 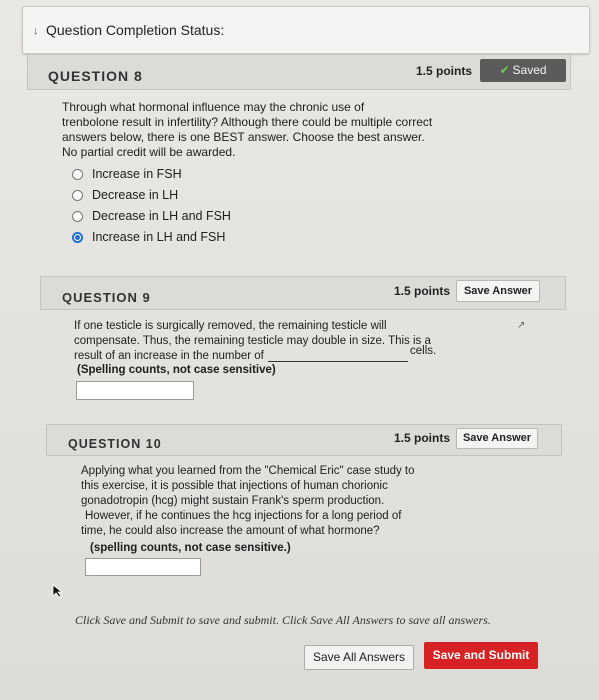 I want to click on question-10-spelling-note: (spelling counts, not case sensitive.), so click(x=190, y=548).